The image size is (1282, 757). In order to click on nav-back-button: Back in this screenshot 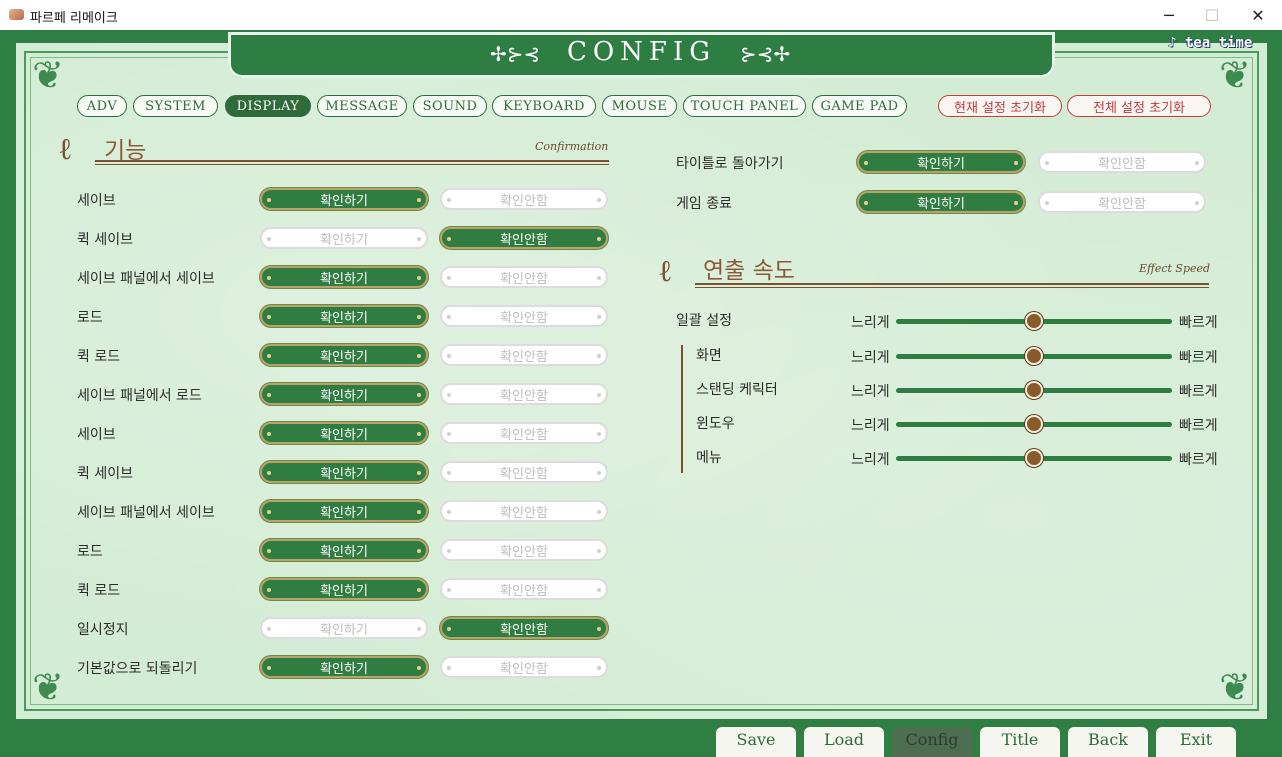, I will do `click(1108, 742)`.